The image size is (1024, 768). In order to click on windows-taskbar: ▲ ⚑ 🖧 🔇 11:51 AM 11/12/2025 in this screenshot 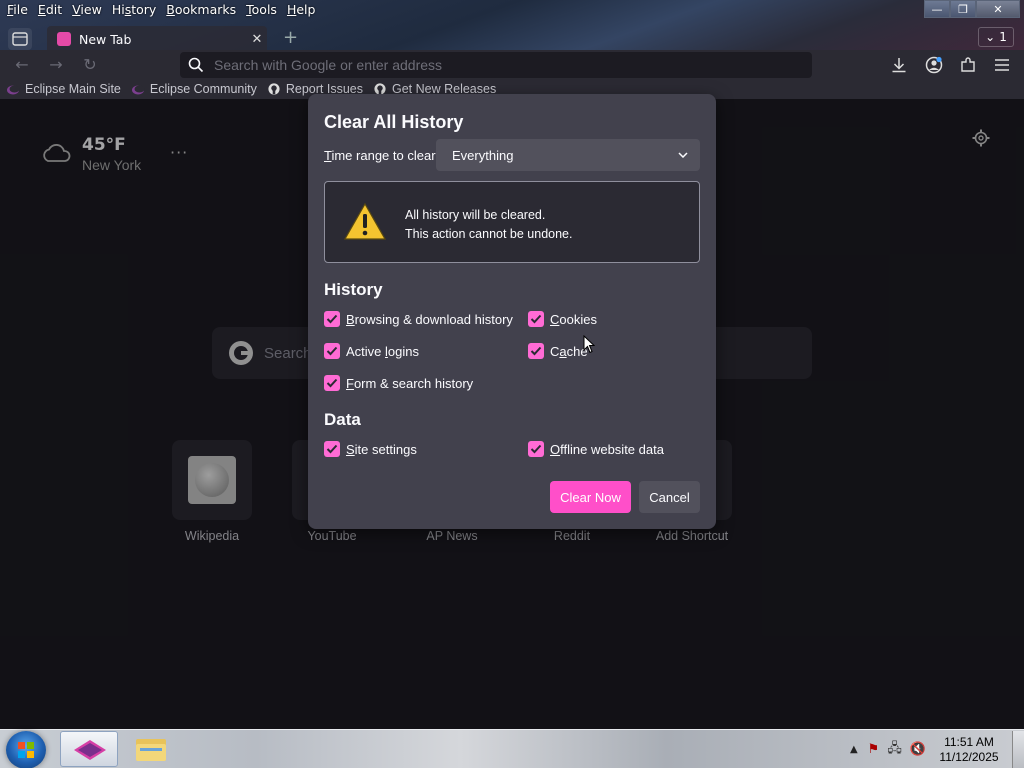, I will do `click(512, 748)`.